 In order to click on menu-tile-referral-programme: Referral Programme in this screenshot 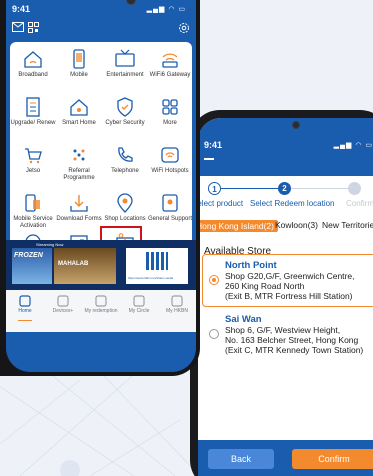, I will do `click(79, 167)`.